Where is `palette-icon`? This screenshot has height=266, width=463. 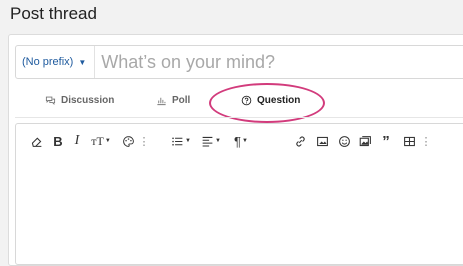
palette-icon is located at coordinates (128, 141).